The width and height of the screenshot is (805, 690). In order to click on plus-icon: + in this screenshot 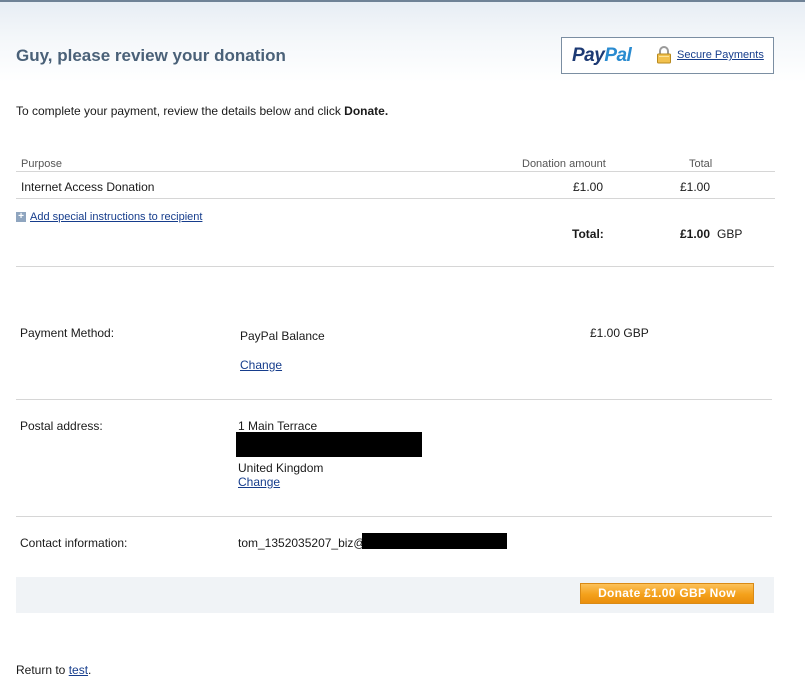, I will do `click(21, 217)`.